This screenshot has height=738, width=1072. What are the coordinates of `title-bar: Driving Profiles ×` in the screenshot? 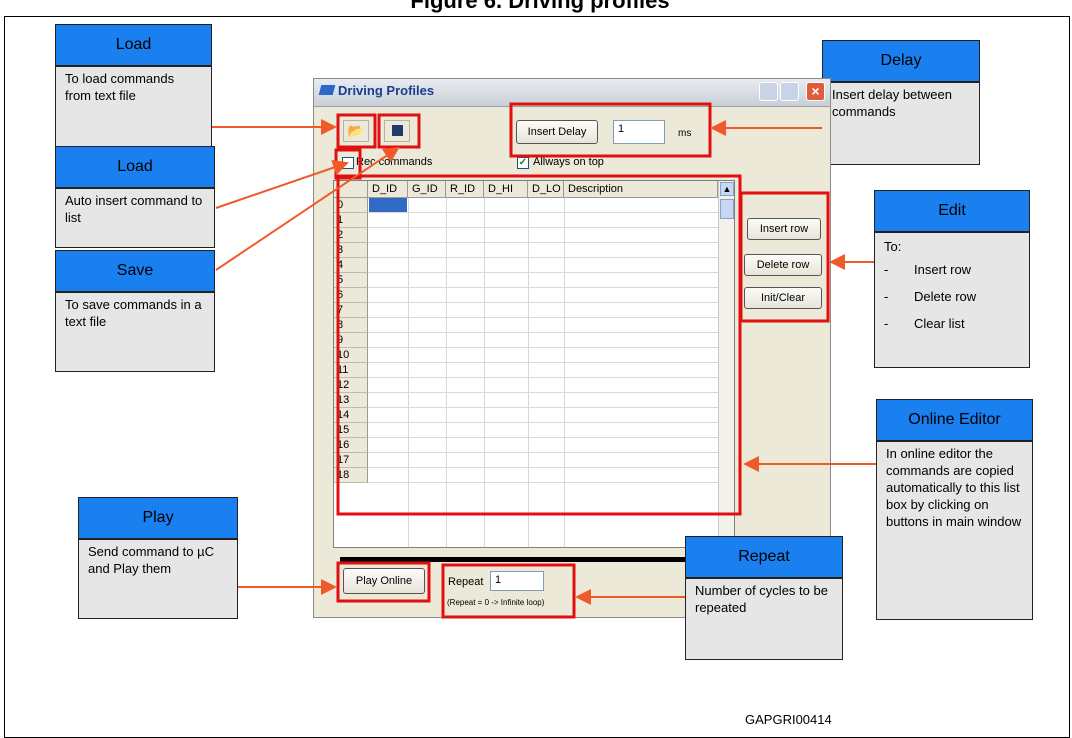 It's located at (572, 93).